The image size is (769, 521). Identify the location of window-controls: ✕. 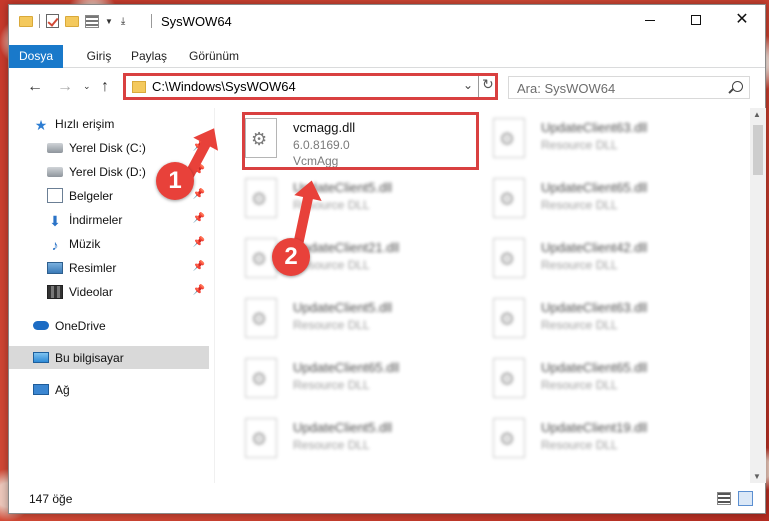
(696, 20).